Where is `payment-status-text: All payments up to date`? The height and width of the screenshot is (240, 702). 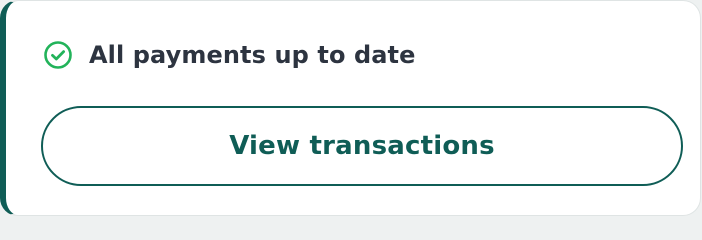
payment-status-text: All payments up to date is located at coordinates (252, 55).